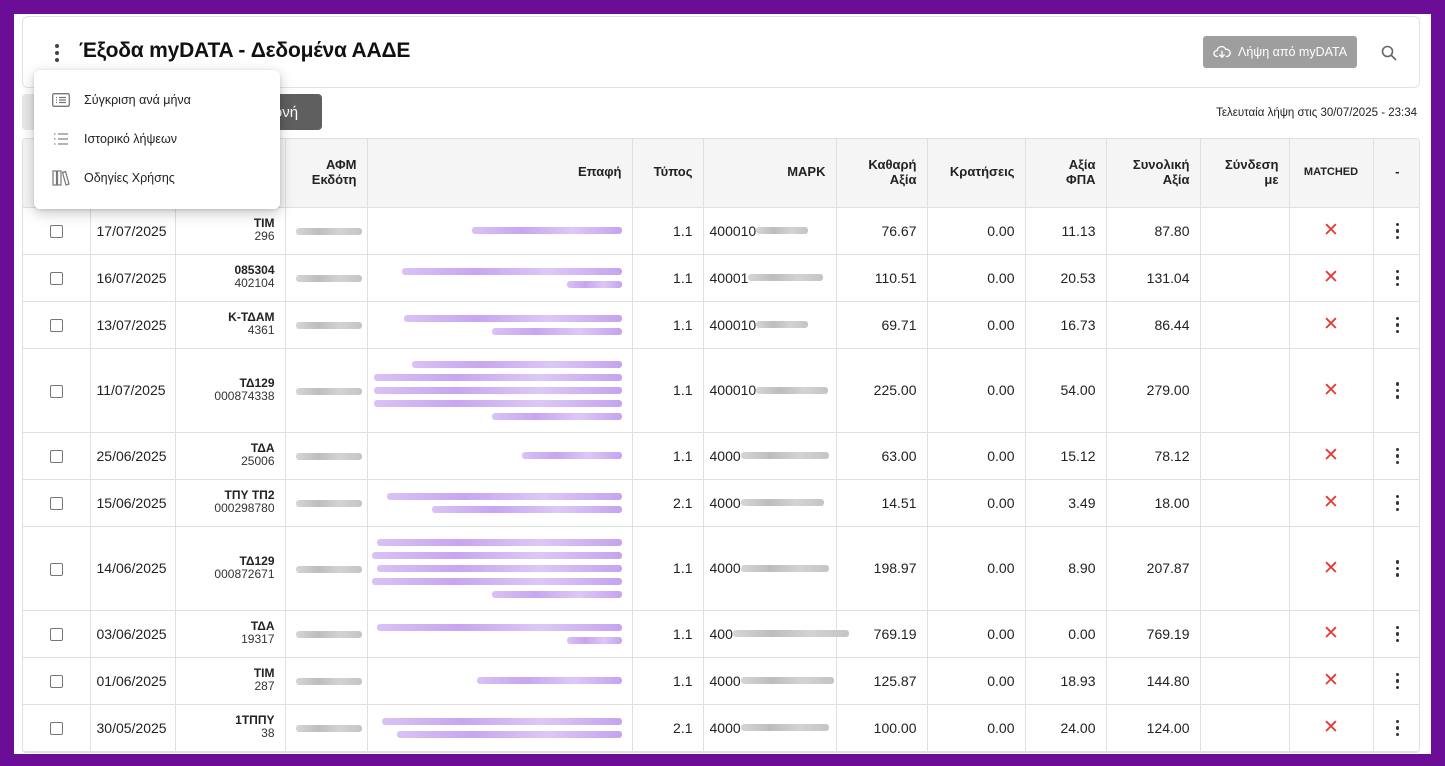 This screenshot has height=766, width=1445. What do you see at coordinates (133, 278) in the screenshot?
I see `row-date: 16/07/2025` at bounding box center [133, 278].